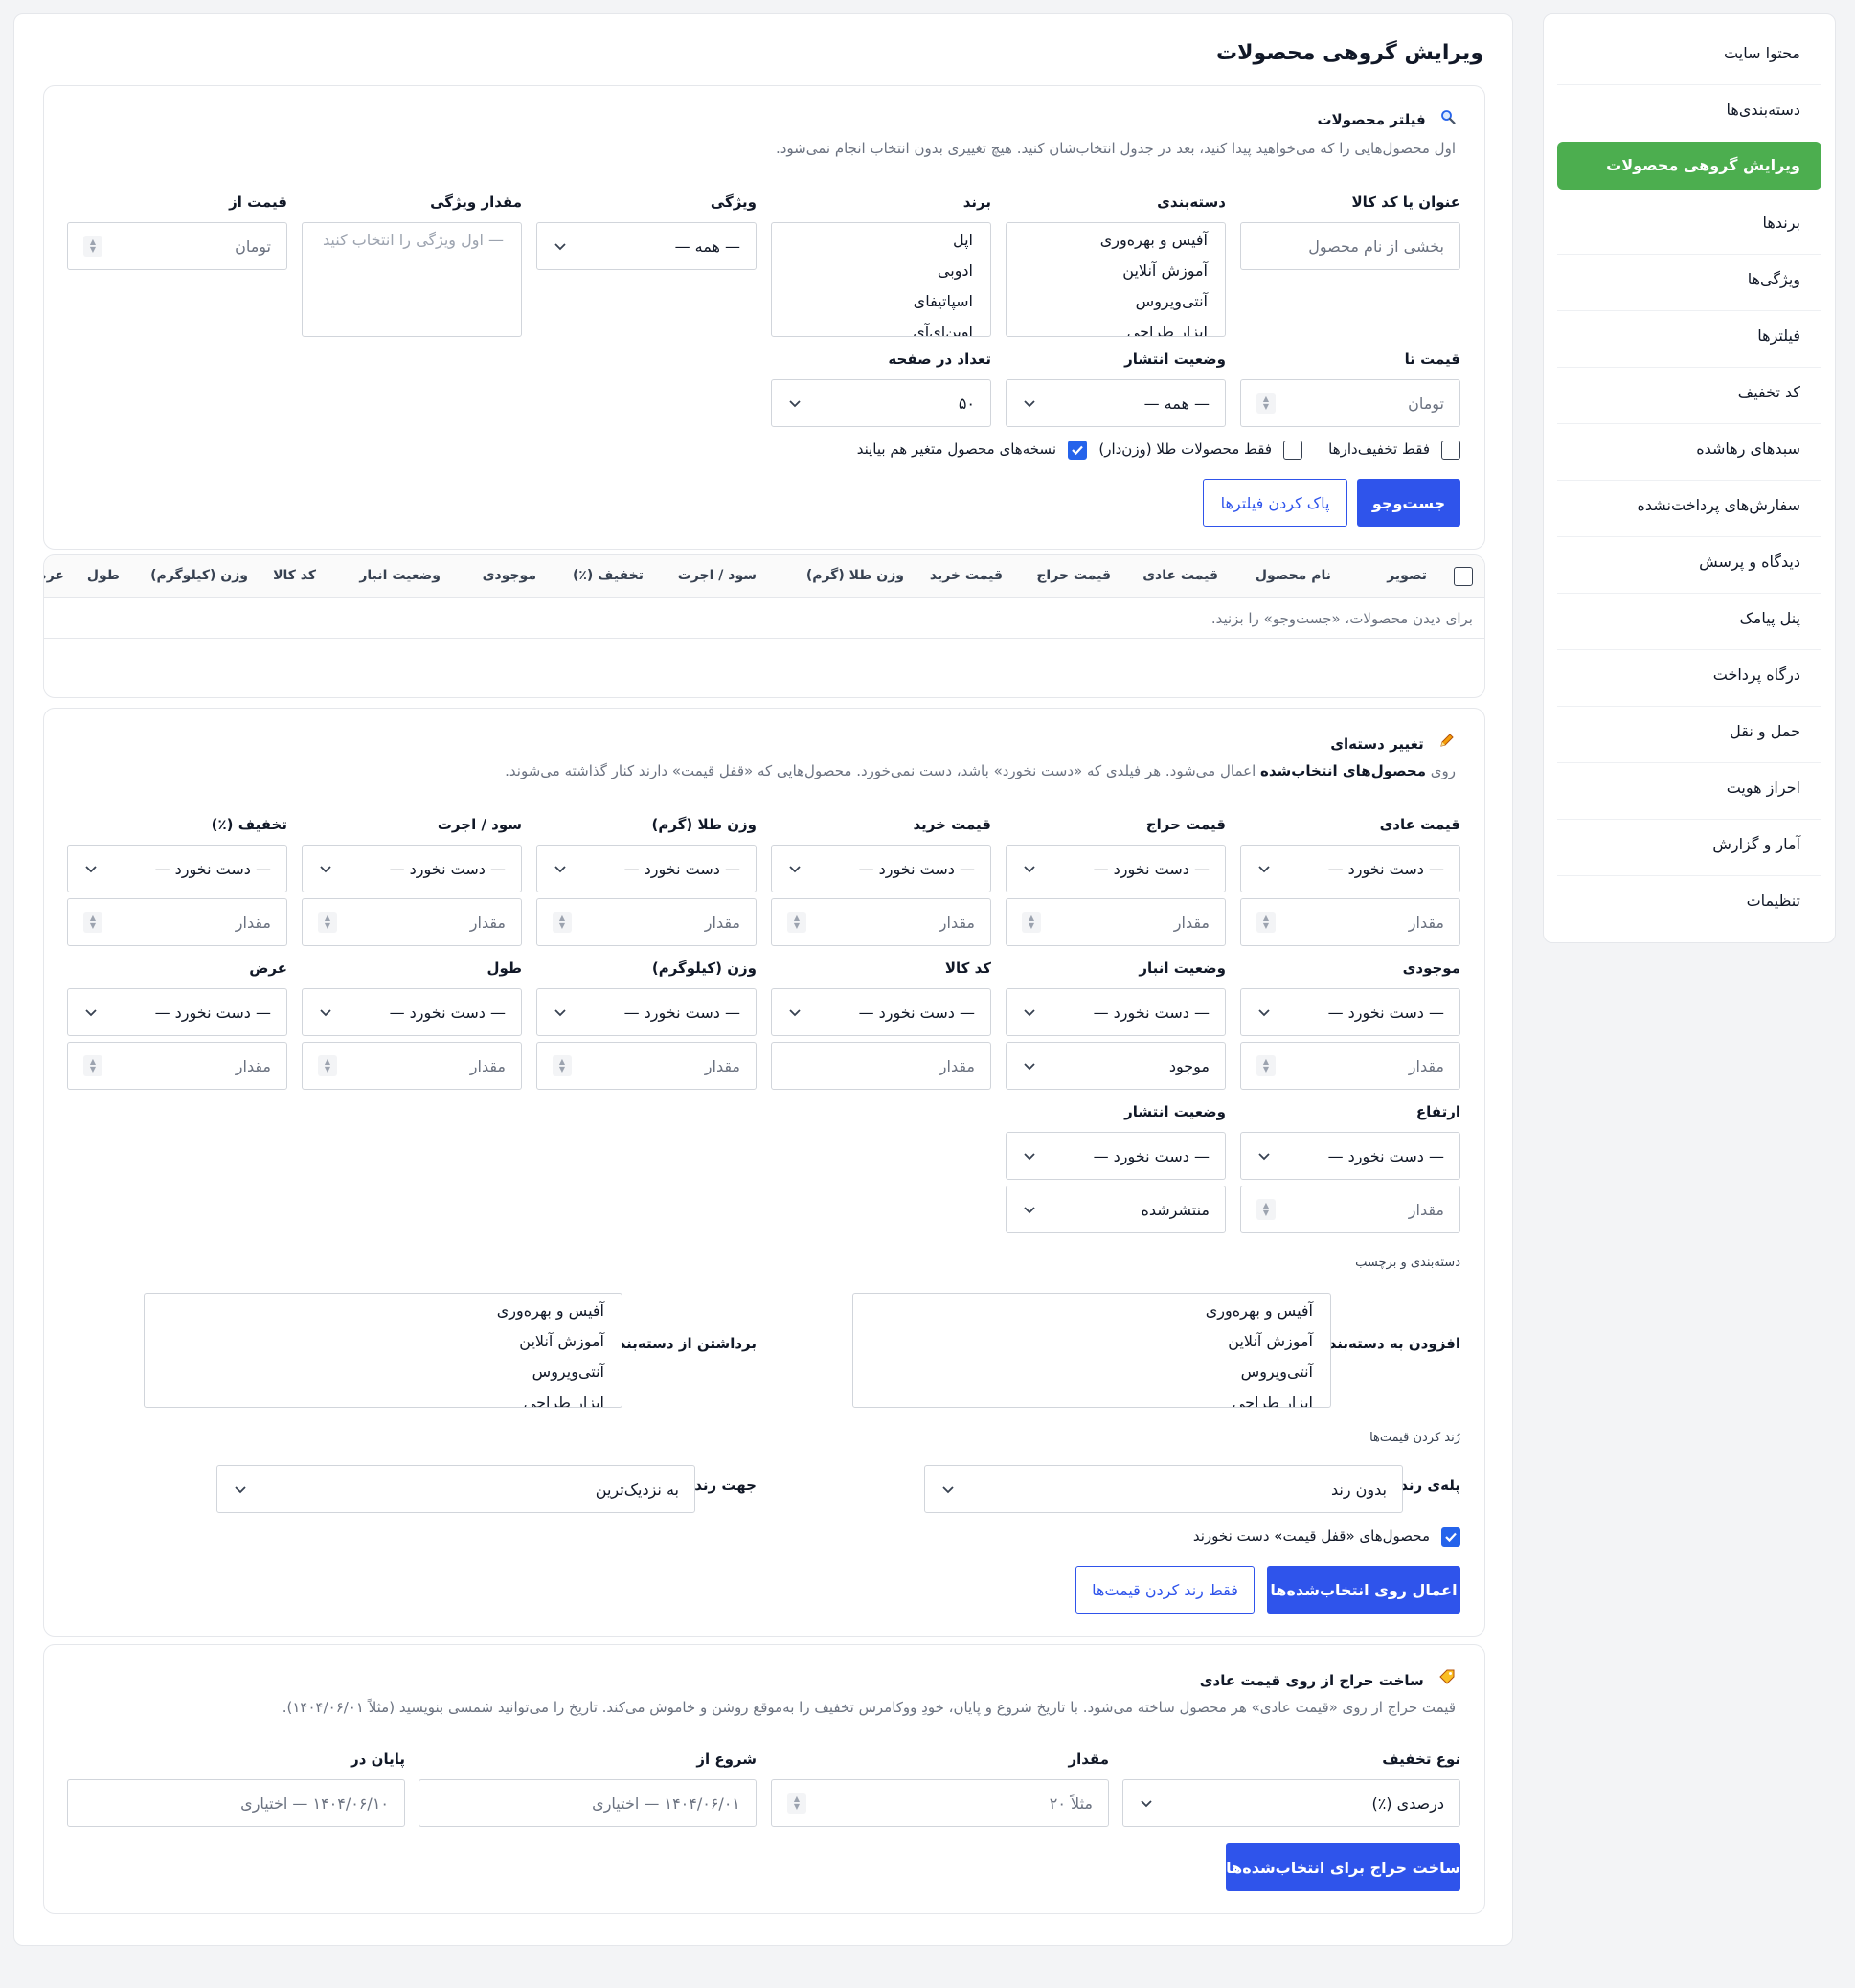  Describe the element at coordinates (1689, 506) in the screenshot. I see `sidebar-item-unpaid-orders: سفارش‌های پرداخت‌نشده` at that location.